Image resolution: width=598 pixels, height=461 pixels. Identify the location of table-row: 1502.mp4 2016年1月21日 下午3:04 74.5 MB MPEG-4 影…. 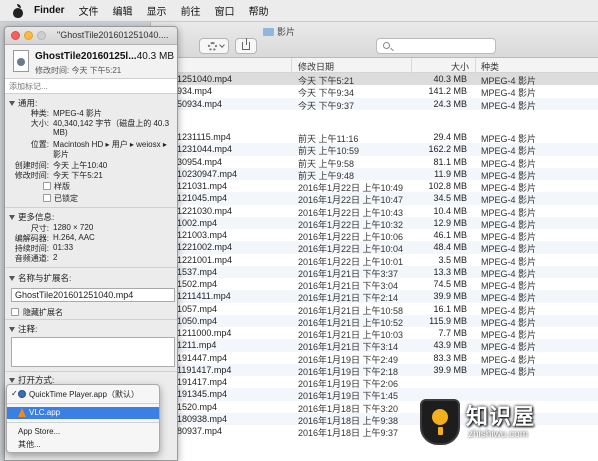
(374, 284).